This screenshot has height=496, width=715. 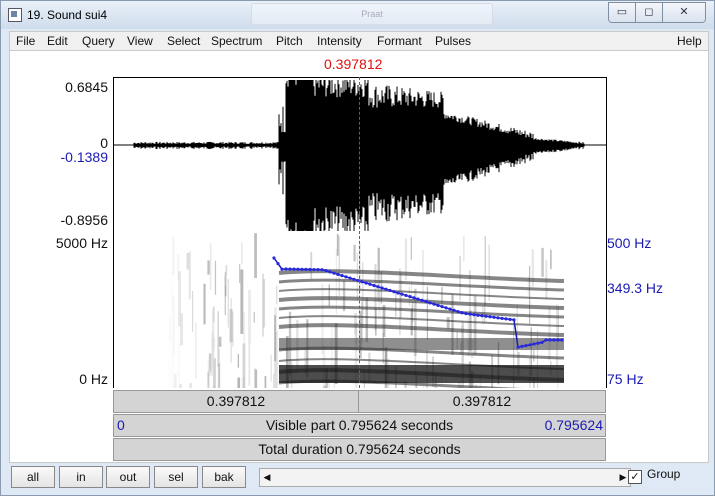 What do you see at coordinates (689, 41) in the screenshot?
I see `menu-help: Help` at bounding box center [689, 41].